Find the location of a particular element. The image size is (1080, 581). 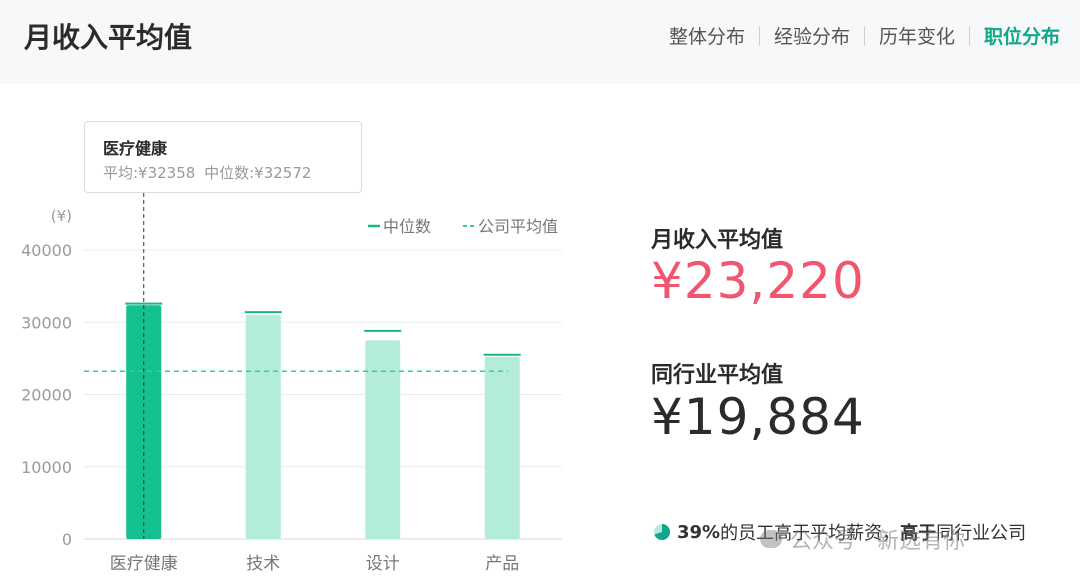

y-tick-label: 10000 is located at coordinates (46, 467).